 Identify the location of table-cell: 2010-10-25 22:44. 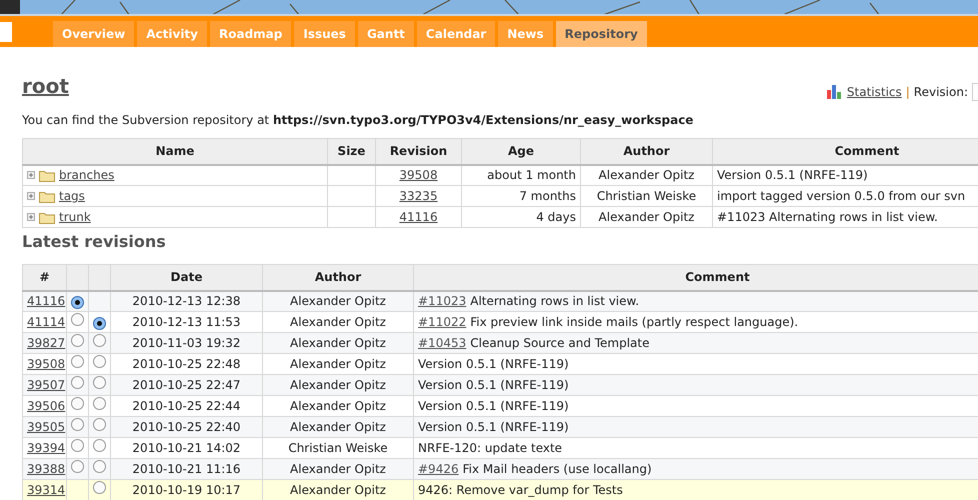
(186, 406).